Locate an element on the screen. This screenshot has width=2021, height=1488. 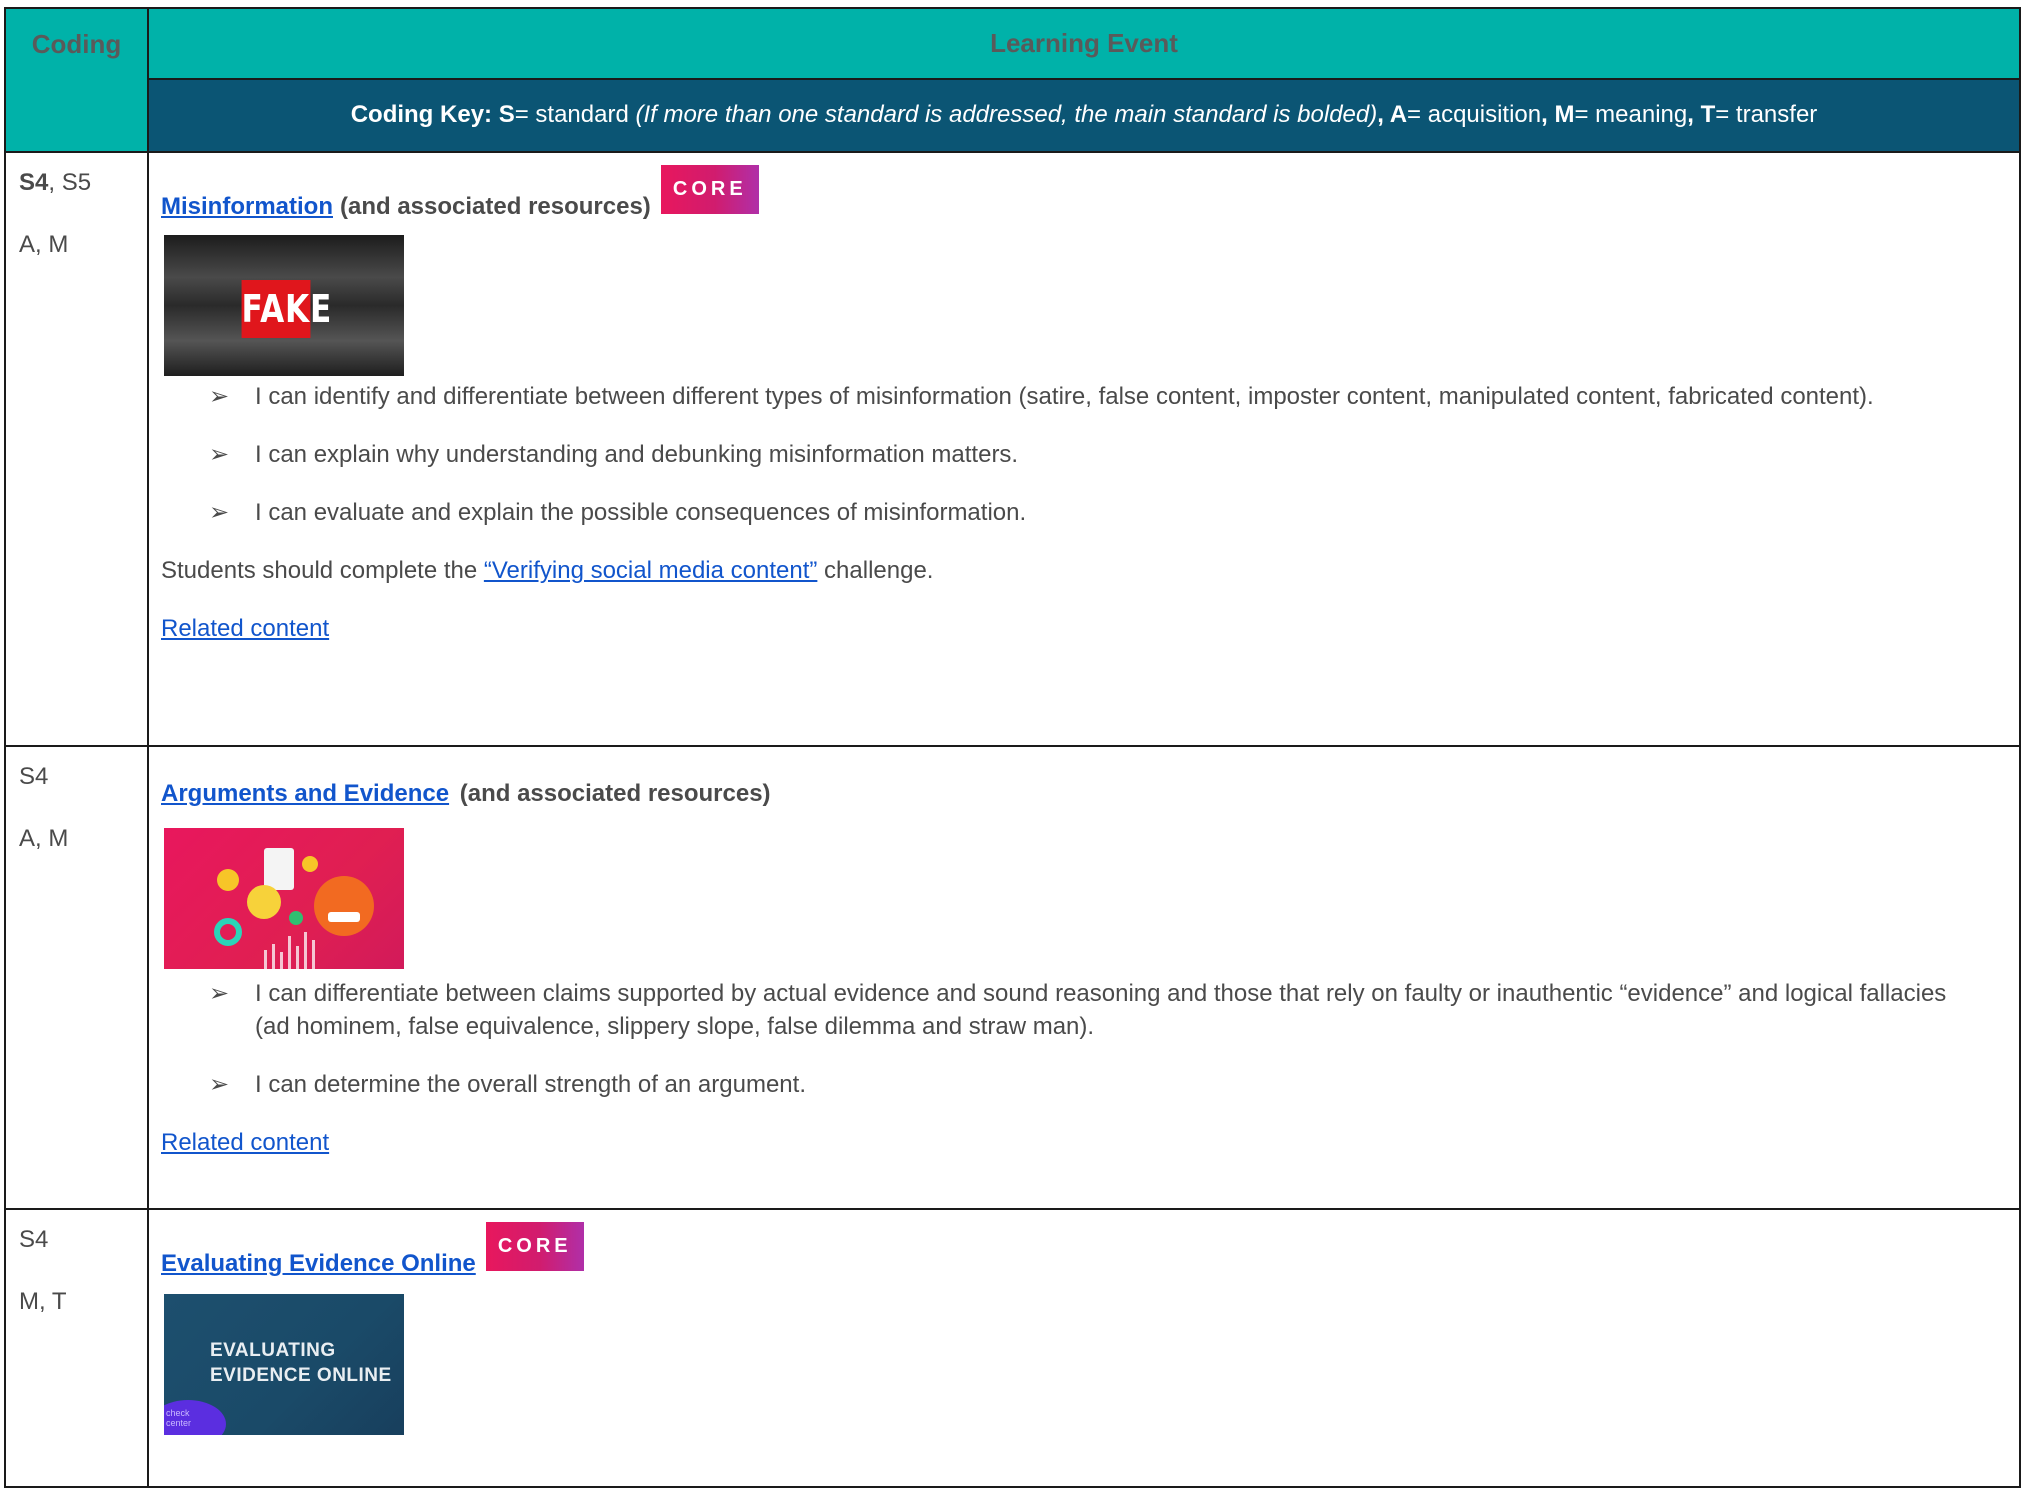
misinformation-thumbnail: FAKE is located at coordinates (284, 305).